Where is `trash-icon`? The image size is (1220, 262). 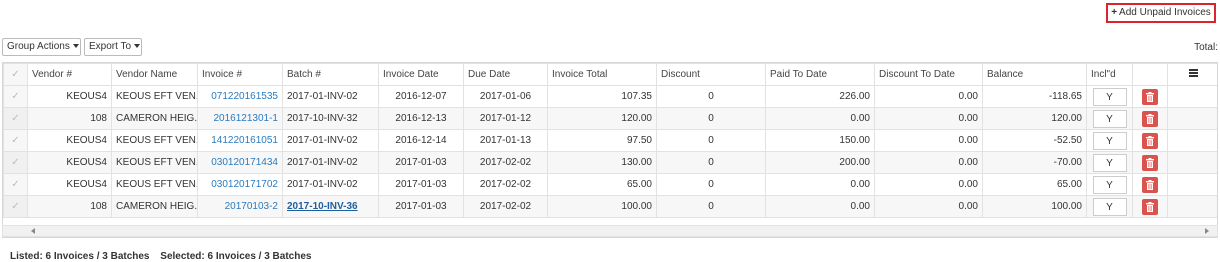 trash-icon is located at coordinates (1150, 162).